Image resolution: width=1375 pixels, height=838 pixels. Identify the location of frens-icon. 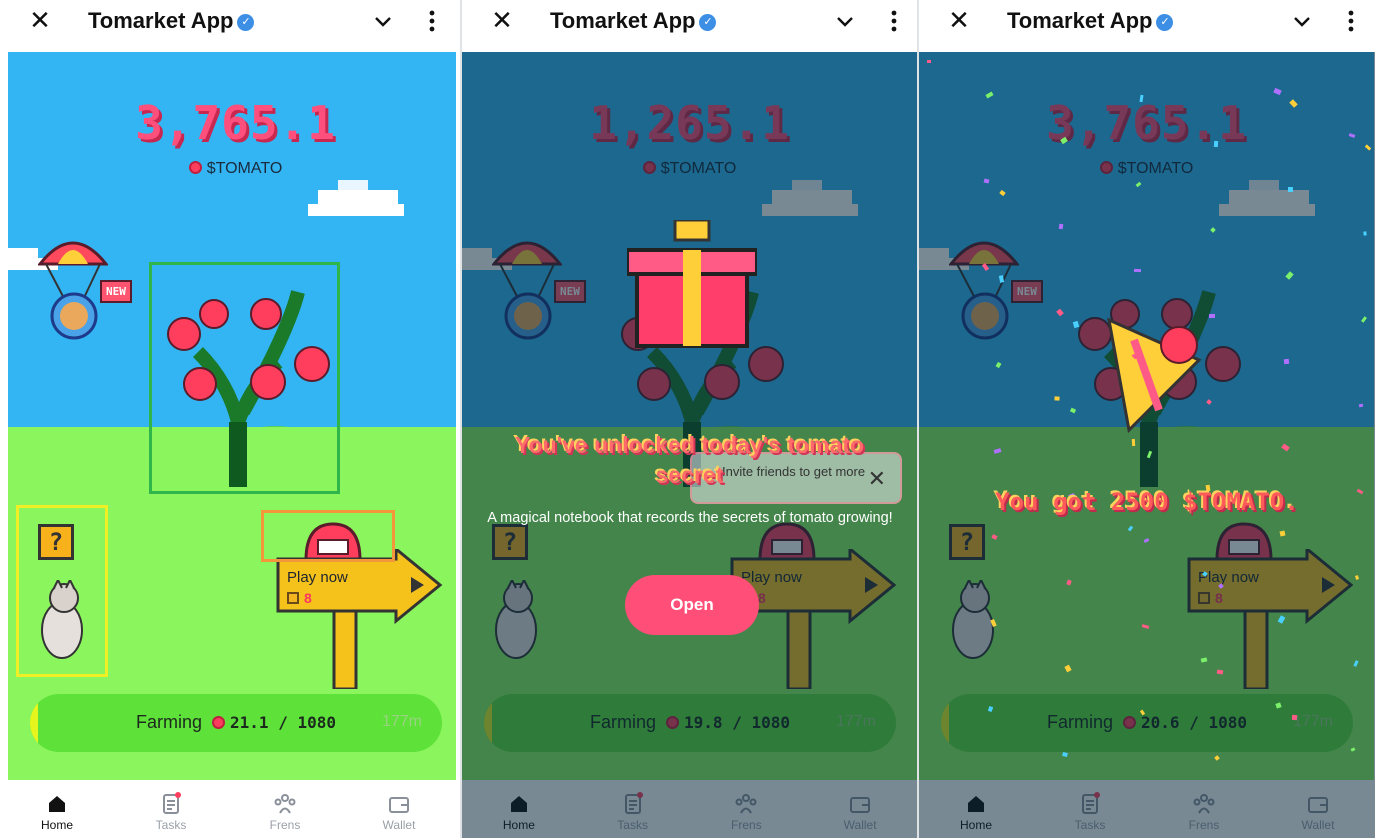
(1204, 804).